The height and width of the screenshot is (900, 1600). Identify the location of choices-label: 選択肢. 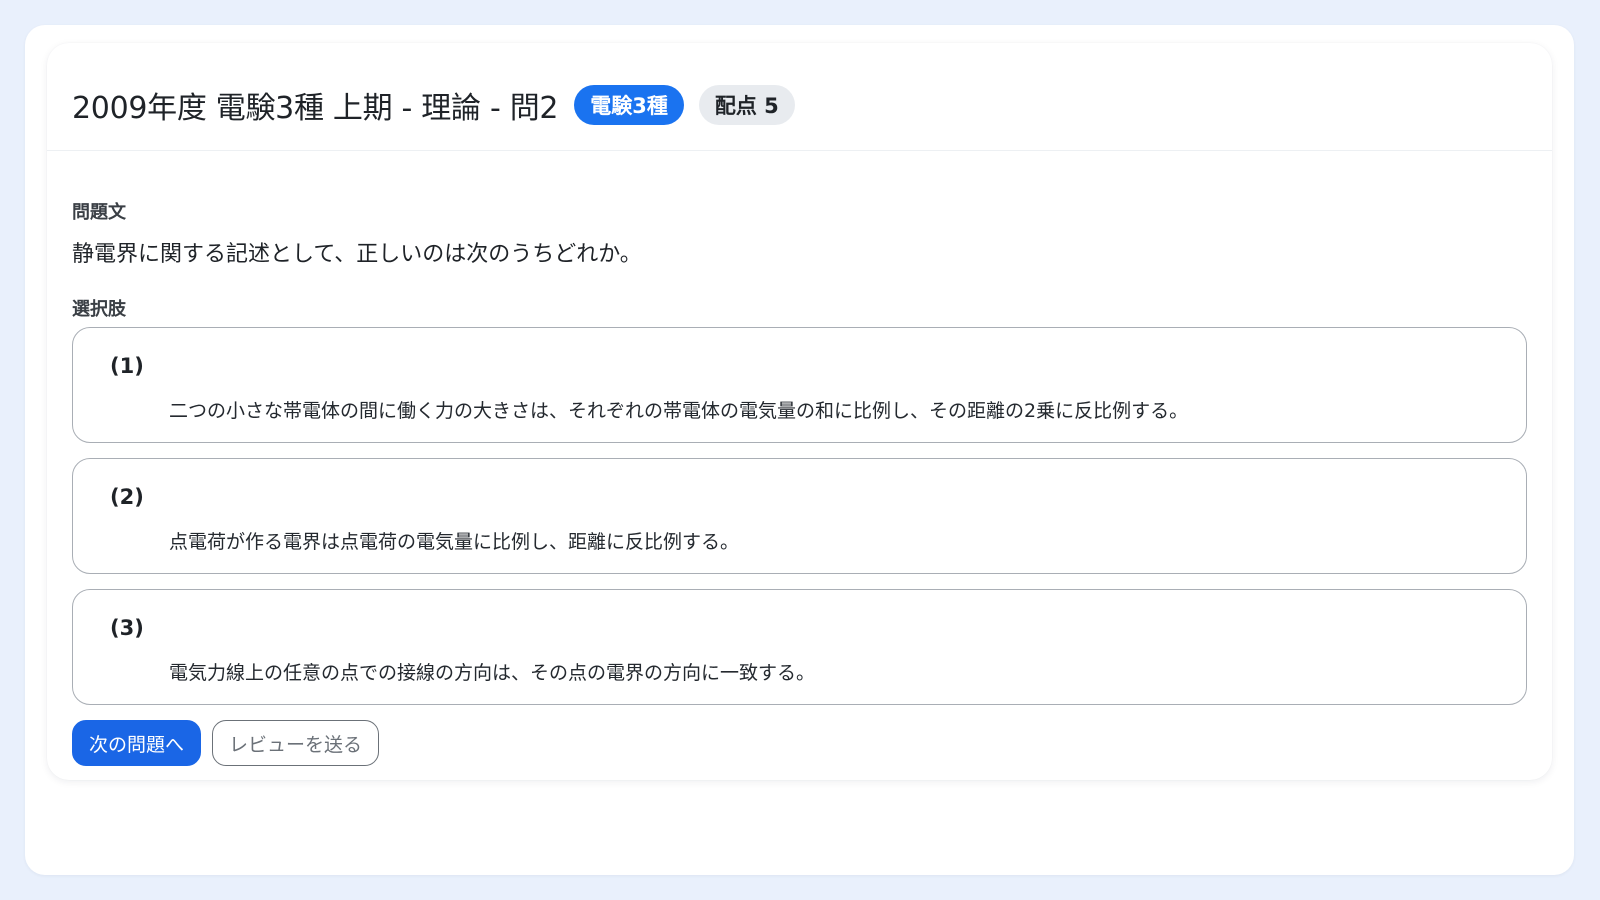
(99, 309).